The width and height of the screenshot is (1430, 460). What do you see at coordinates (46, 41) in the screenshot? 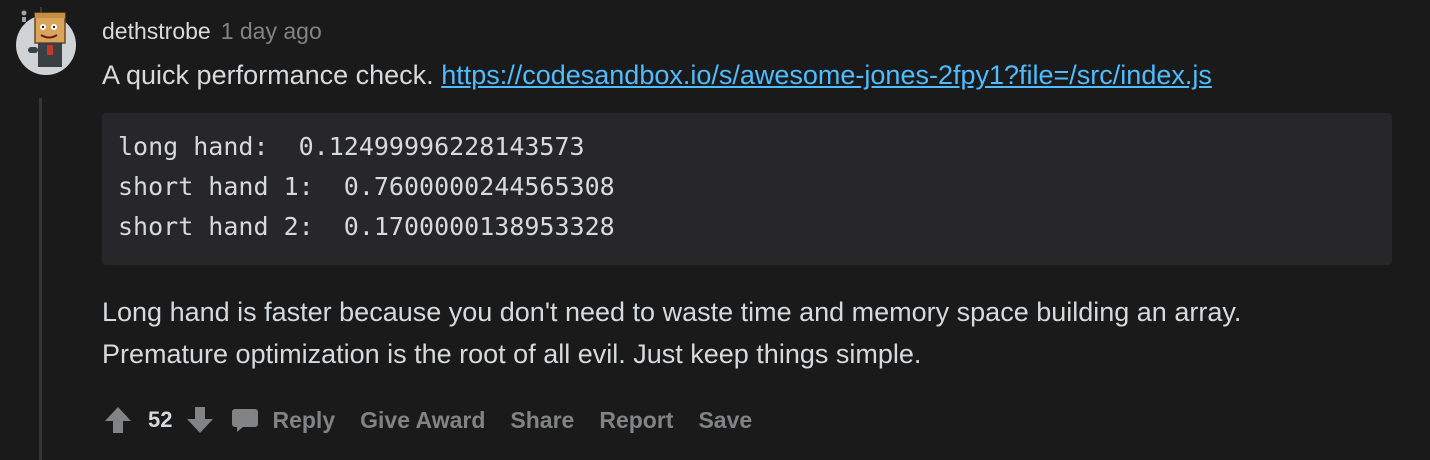
I see `user-avatar` at bounding box center [46, 41].